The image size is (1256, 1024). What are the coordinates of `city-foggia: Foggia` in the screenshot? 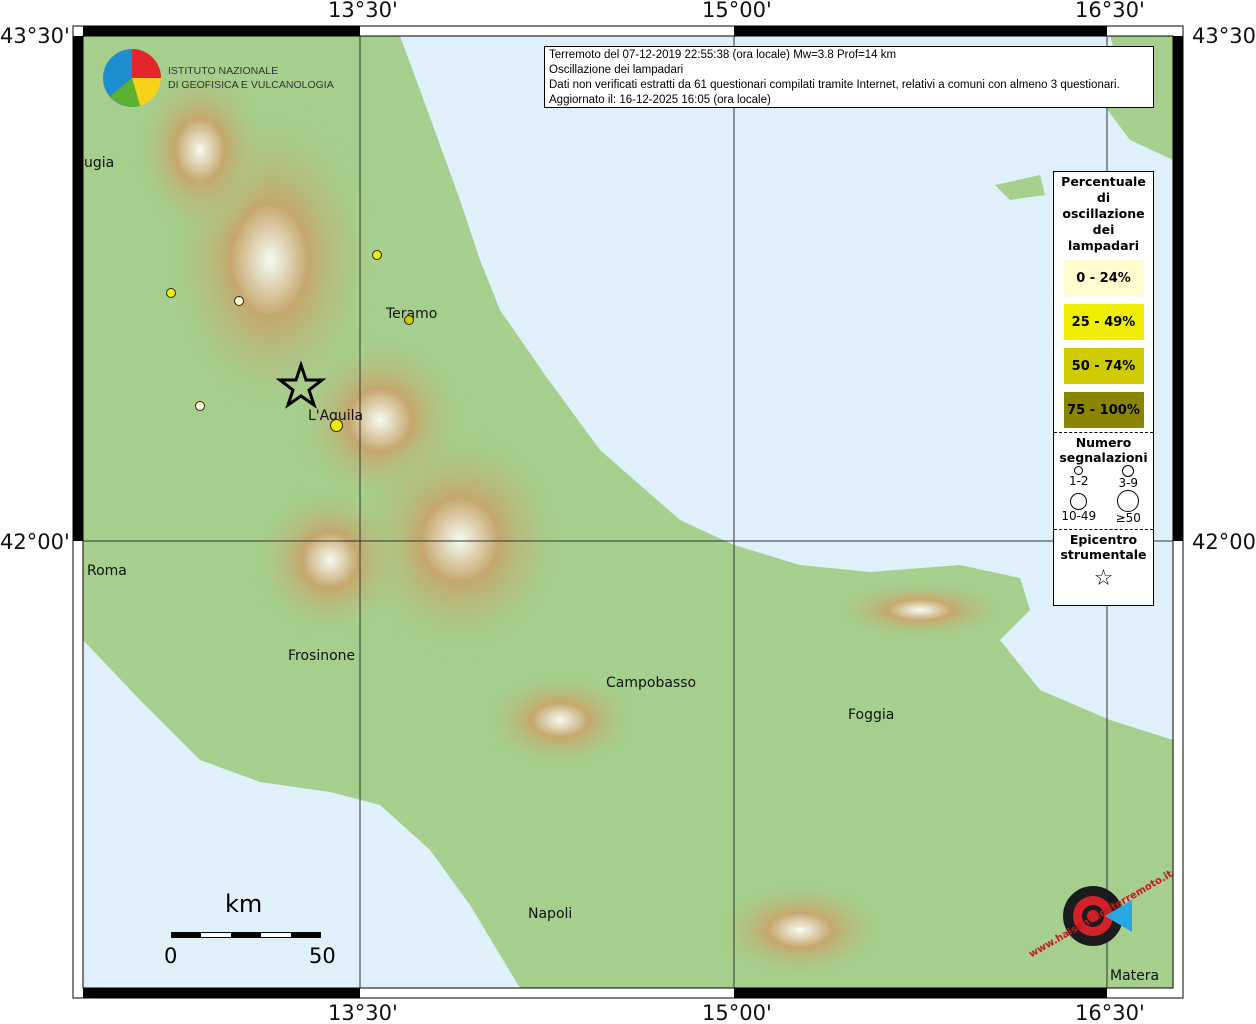 It's located at (871, 715).